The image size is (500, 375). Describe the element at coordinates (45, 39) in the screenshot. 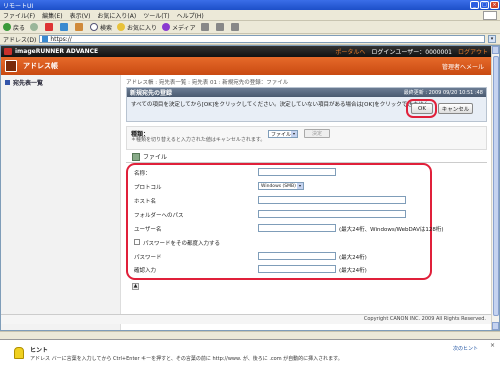

I see `page-icon` at that location.